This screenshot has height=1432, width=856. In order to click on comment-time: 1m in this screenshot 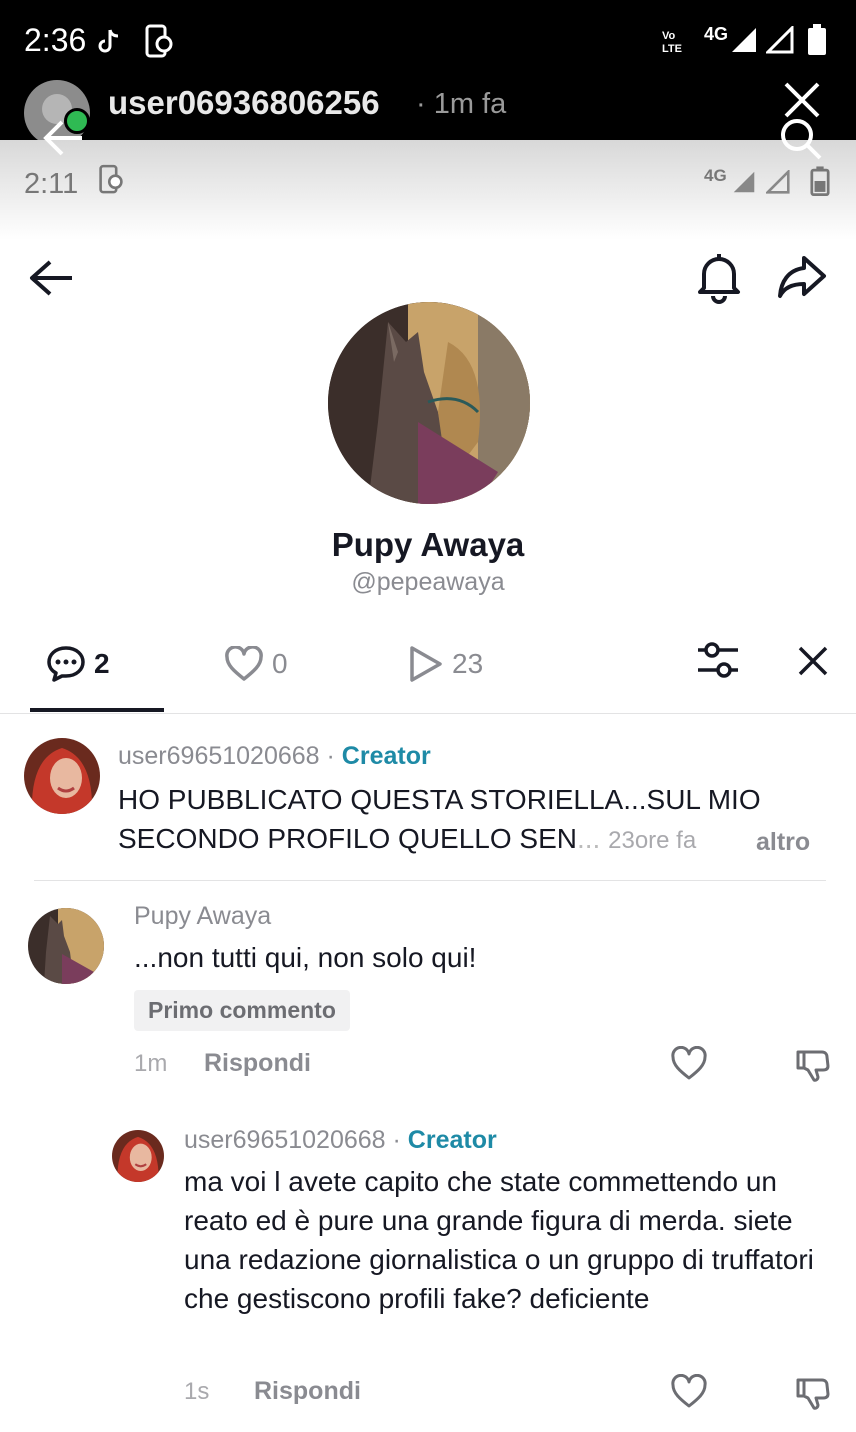, I will do `click(151, 1063)`.